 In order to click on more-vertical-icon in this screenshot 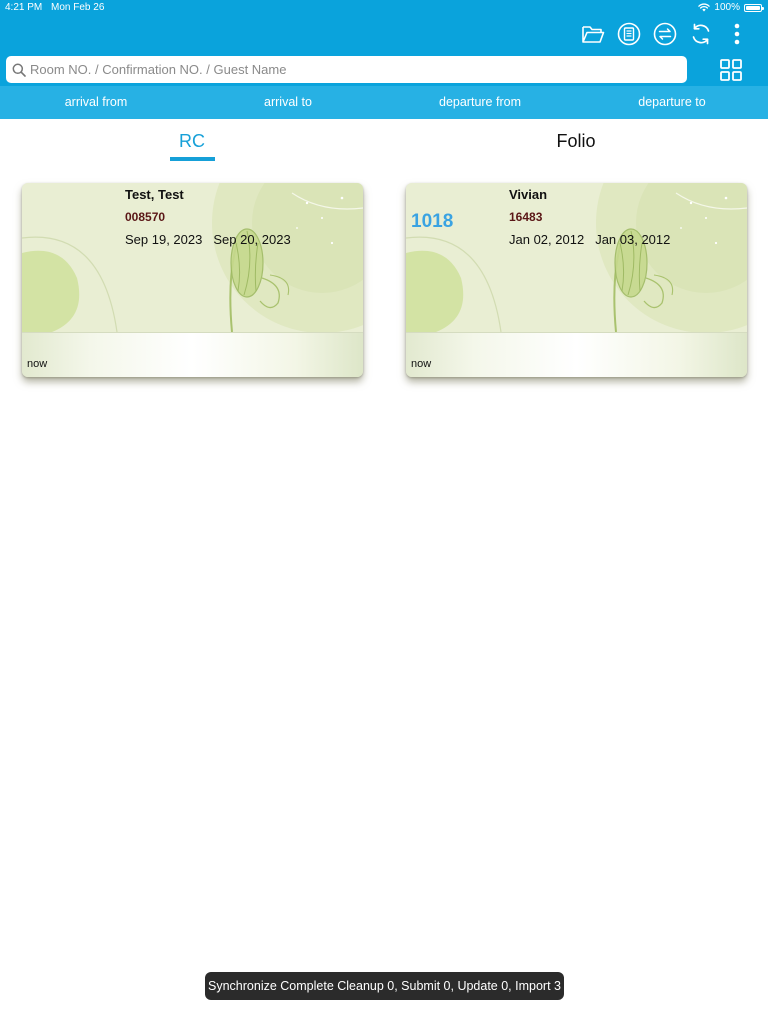, I will do `click(737, 34)`.